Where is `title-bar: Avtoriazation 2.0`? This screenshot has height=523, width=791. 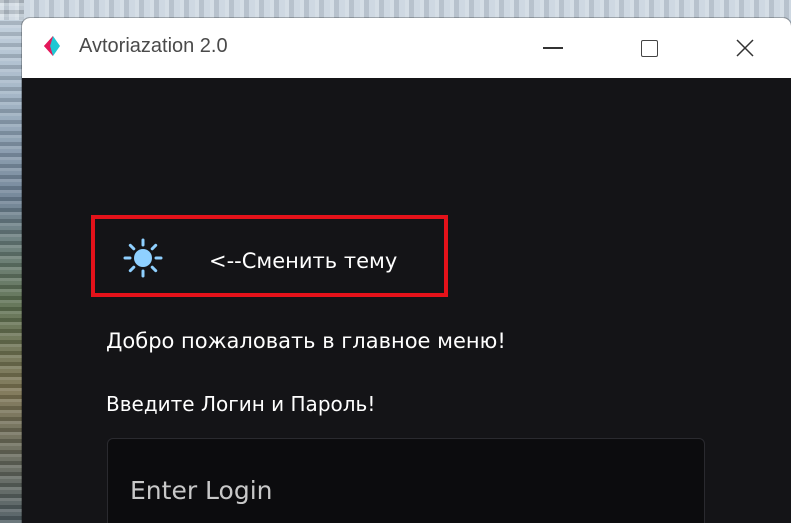 title-bar: Avtoriazation 2.0 is located at coordinates (406, 48).